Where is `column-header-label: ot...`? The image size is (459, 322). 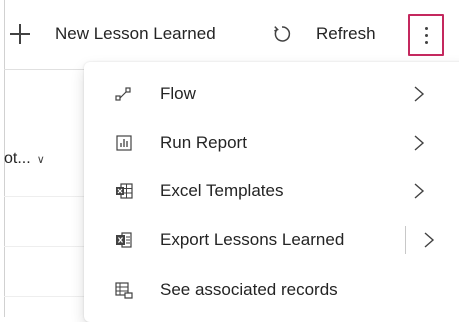
column-header-label: ot... is located at coordinates (17, 158).